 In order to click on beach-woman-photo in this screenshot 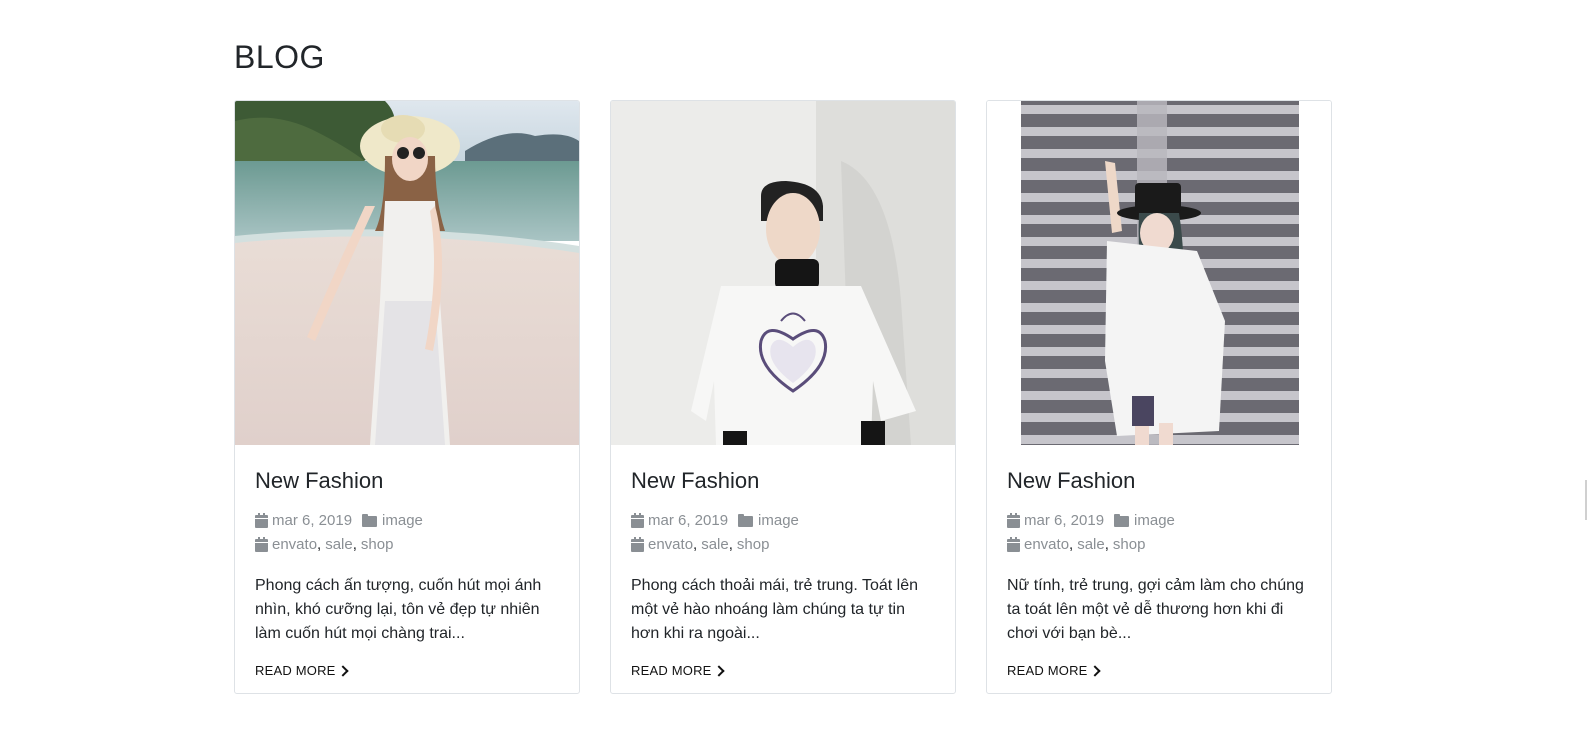, I will do `click(407, 273)`.